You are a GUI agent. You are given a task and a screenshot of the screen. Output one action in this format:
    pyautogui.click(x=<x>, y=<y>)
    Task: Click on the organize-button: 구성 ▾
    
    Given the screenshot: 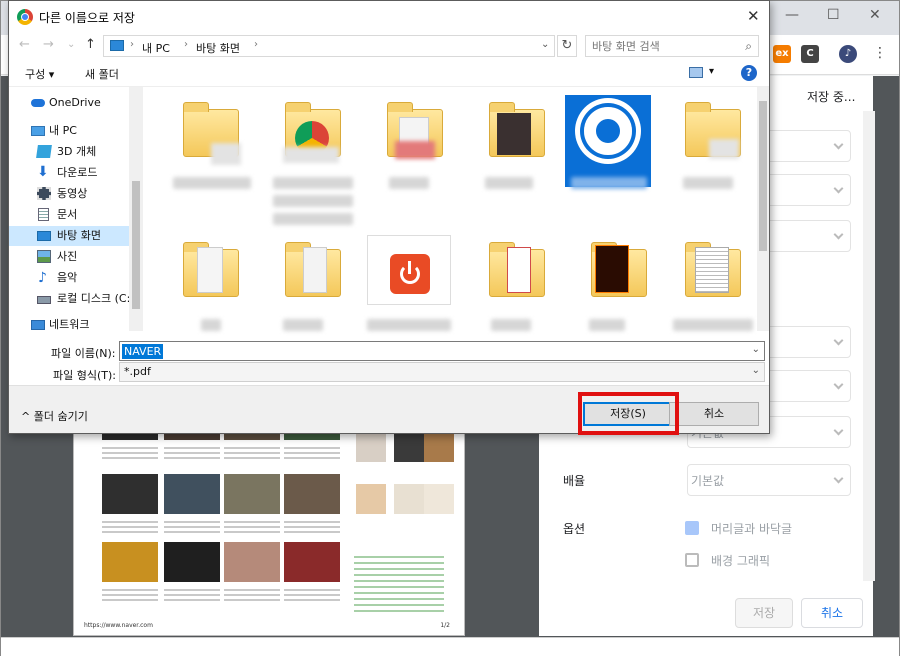 What is the action you would take?
    pyautogui.click(x=39, y=74)
    